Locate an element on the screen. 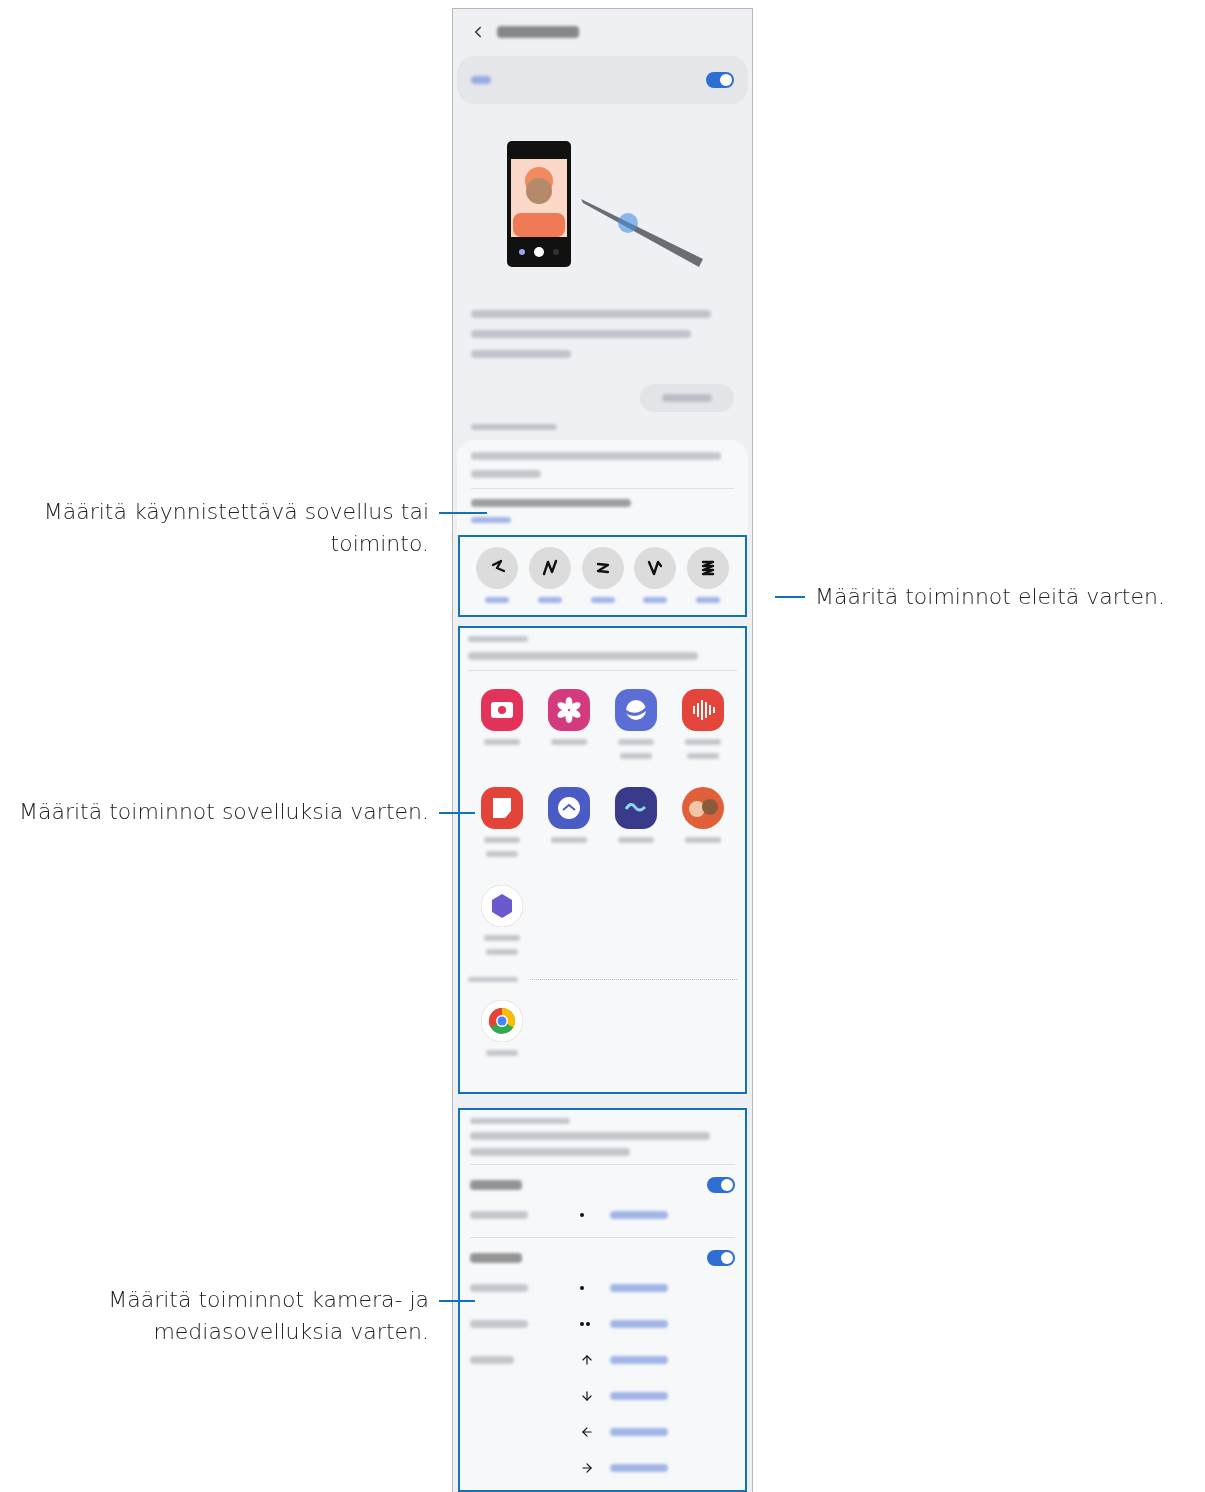 The width and height of the screenshot is (1205, 1492). callout-text: Määritä toiminnot kamera- ja mediasovelluksia varten. is located at coordinates (268, 1316).